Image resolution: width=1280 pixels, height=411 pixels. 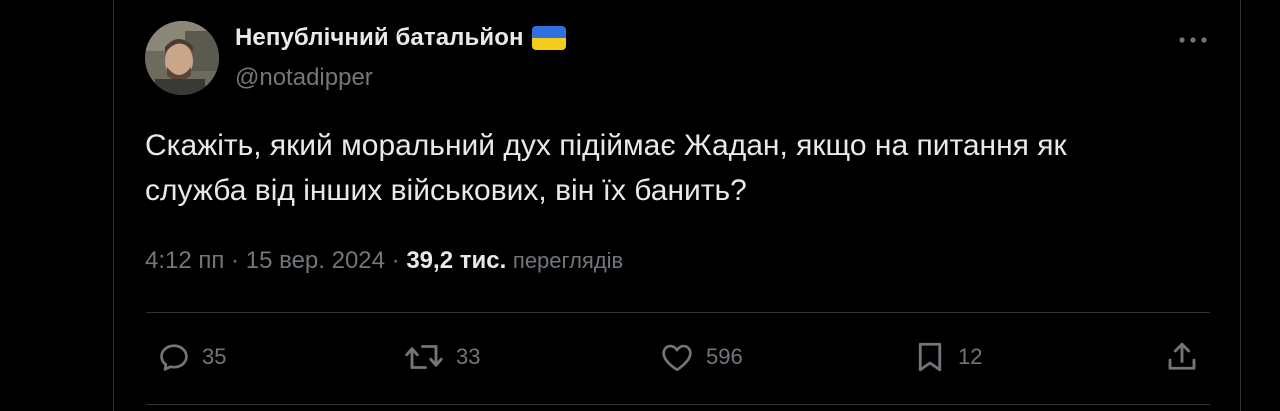 I want to click on repost-count: 33, so click(x=468, y=356).